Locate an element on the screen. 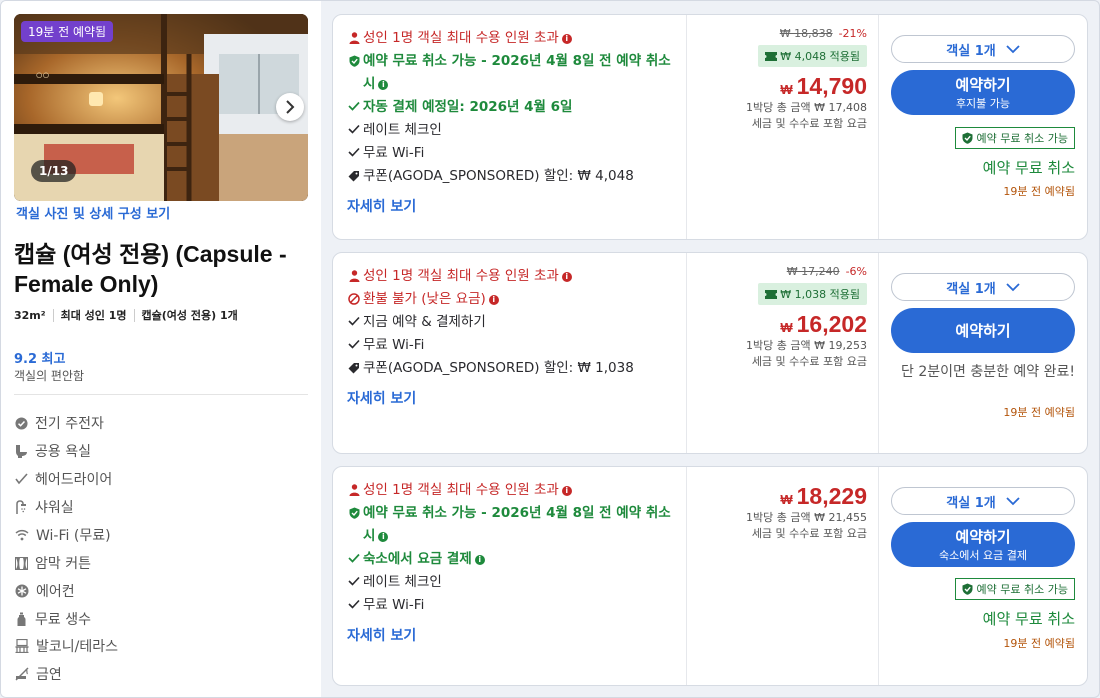 This screenshot has height=698, width=1100. original-price-row: ₩ 18,838 -21% is located at coordinates (777, 33).